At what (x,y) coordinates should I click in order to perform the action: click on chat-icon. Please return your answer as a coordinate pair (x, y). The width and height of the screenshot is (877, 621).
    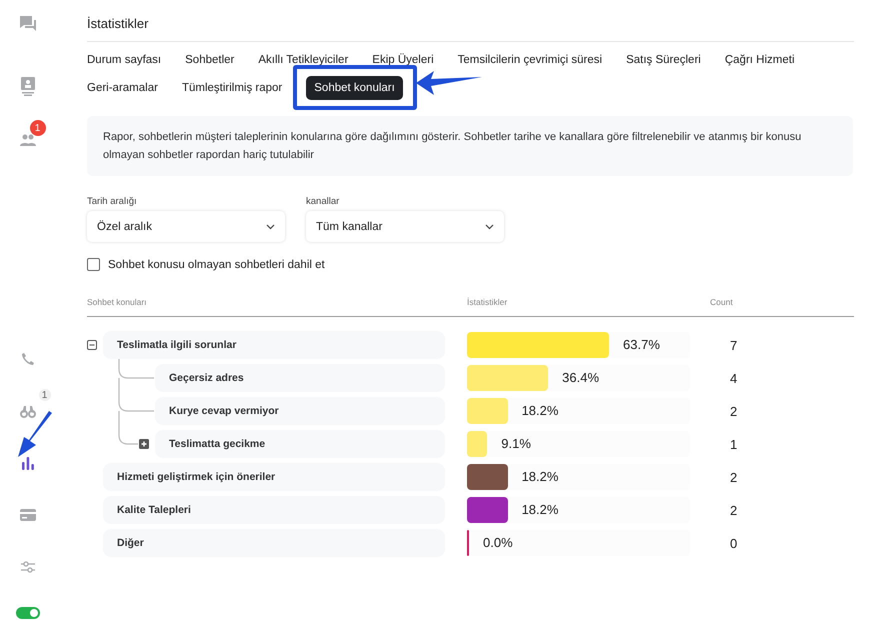
    Looking at the image, I should click on (27, 24).